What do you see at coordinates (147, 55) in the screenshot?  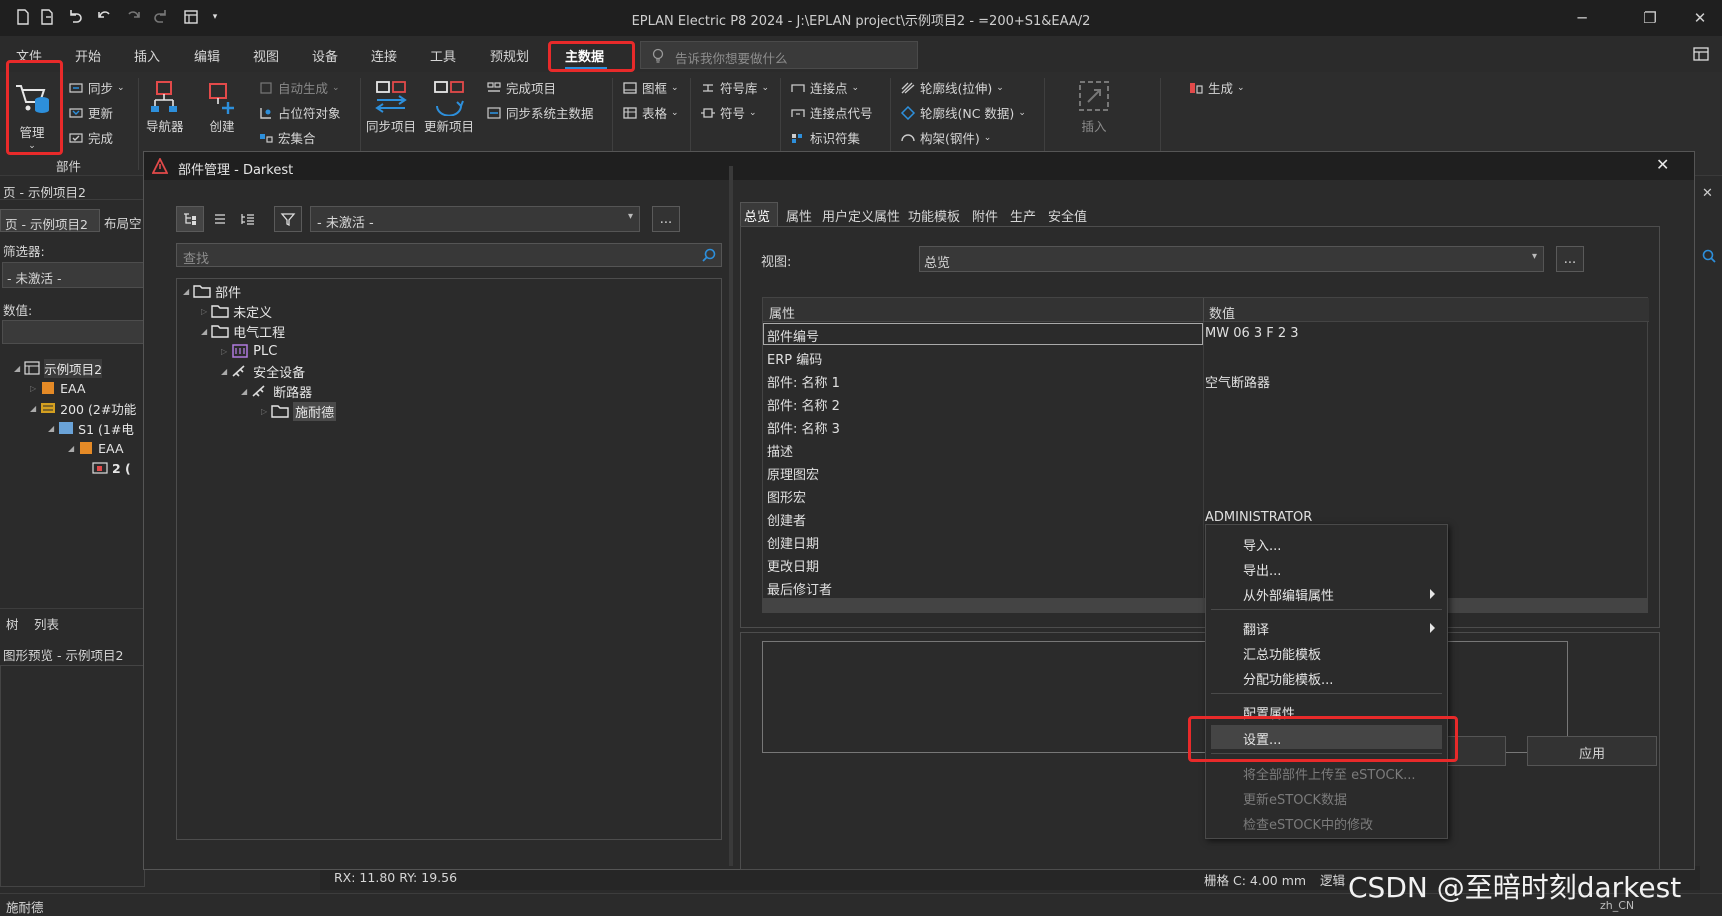 I see `tab-insert: 插入` at bounding box center [147, 55].